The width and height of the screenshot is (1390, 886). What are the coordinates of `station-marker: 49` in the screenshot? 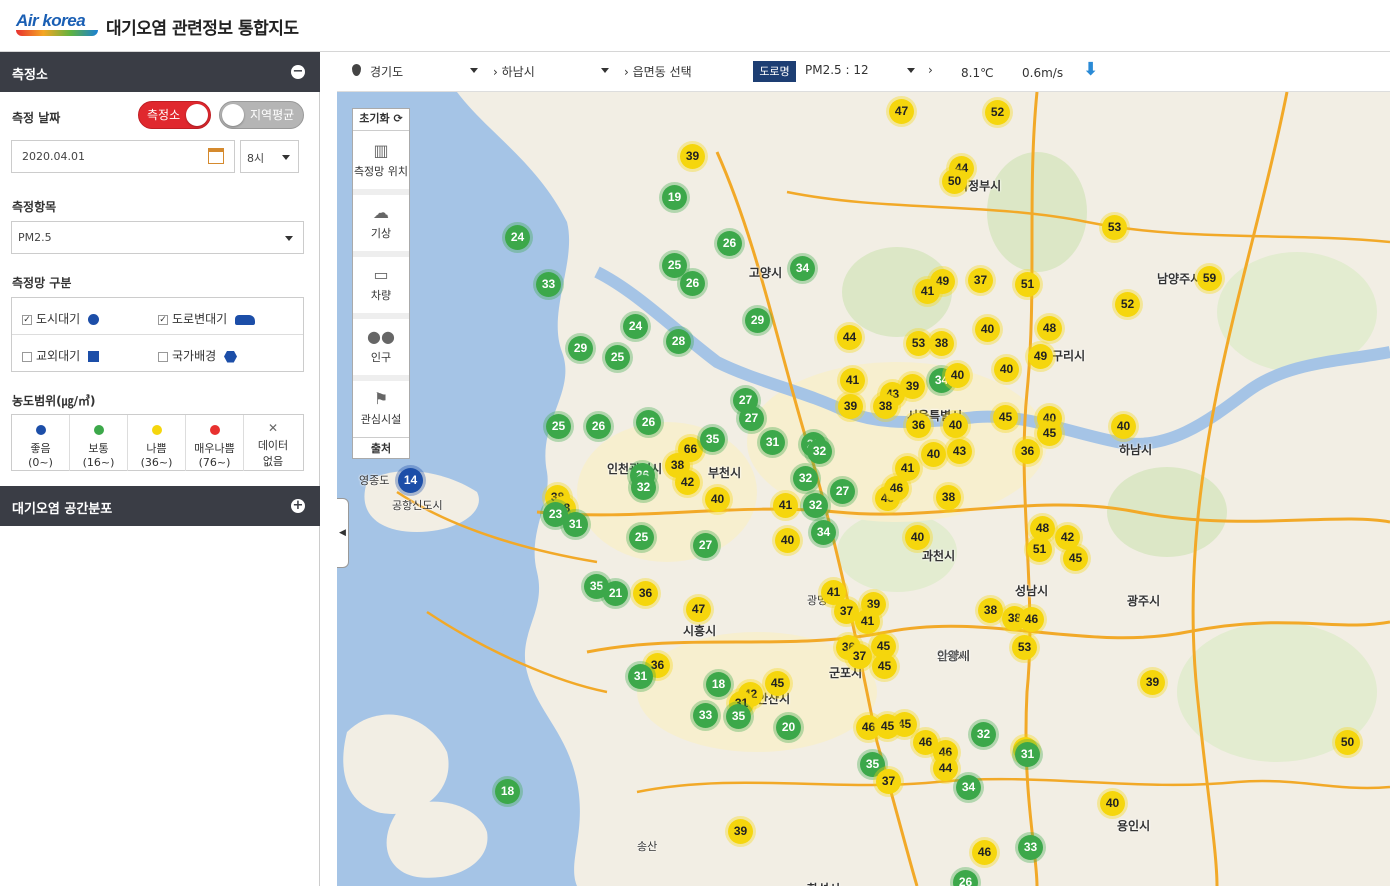 It's located at (1040, 356).